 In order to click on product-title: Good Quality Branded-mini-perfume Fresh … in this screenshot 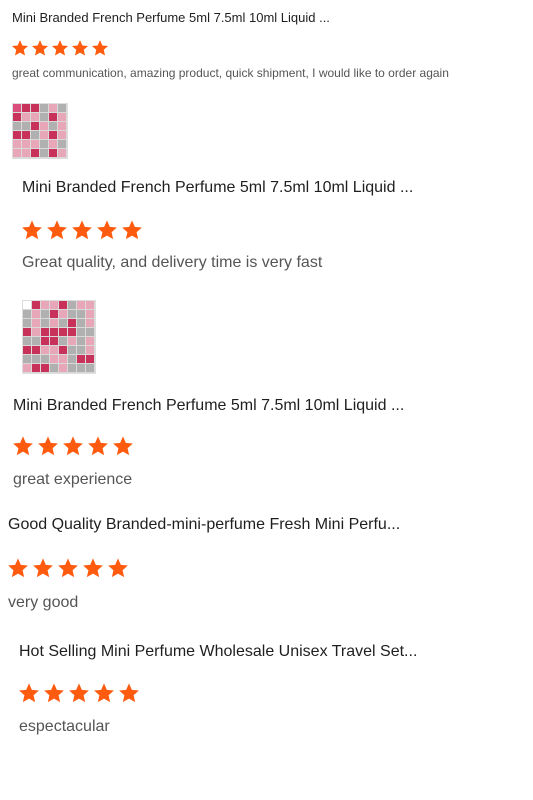, I will do `click(204, 525)`.